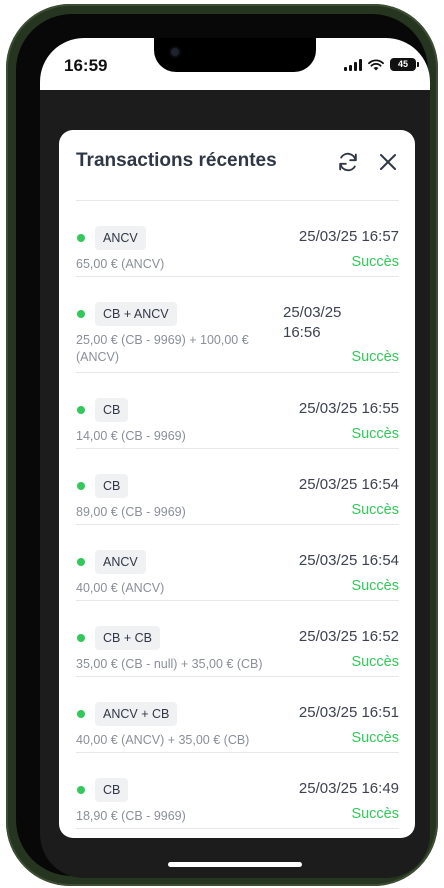 Image resolution: width=444 pixels, height=888 pixels. Describe the element at coordinates (348, 236) in the screenshot. I see `transaction-date: 25/03/25 16:57` at that location.